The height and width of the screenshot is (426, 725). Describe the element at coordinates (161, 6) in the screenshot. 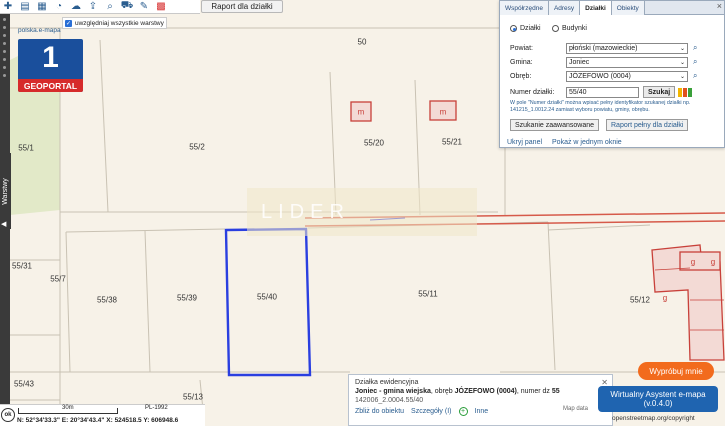

I see `palette-icon: ▩` at that location.